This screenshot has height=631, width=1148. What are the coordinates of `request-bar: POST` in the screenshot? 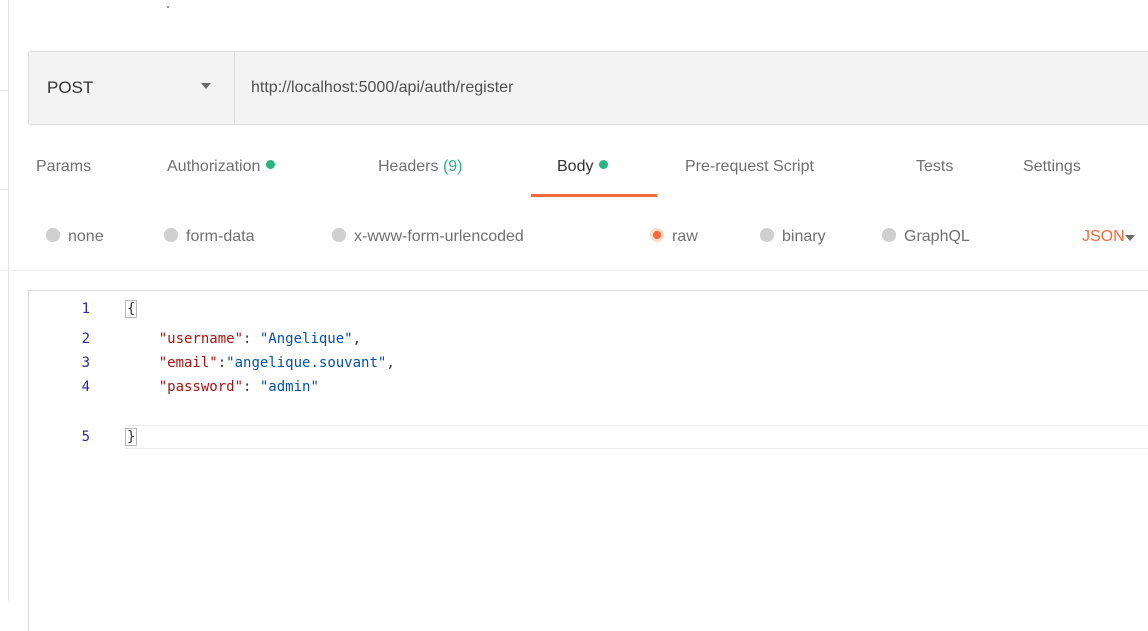 It's located at (588, 88).